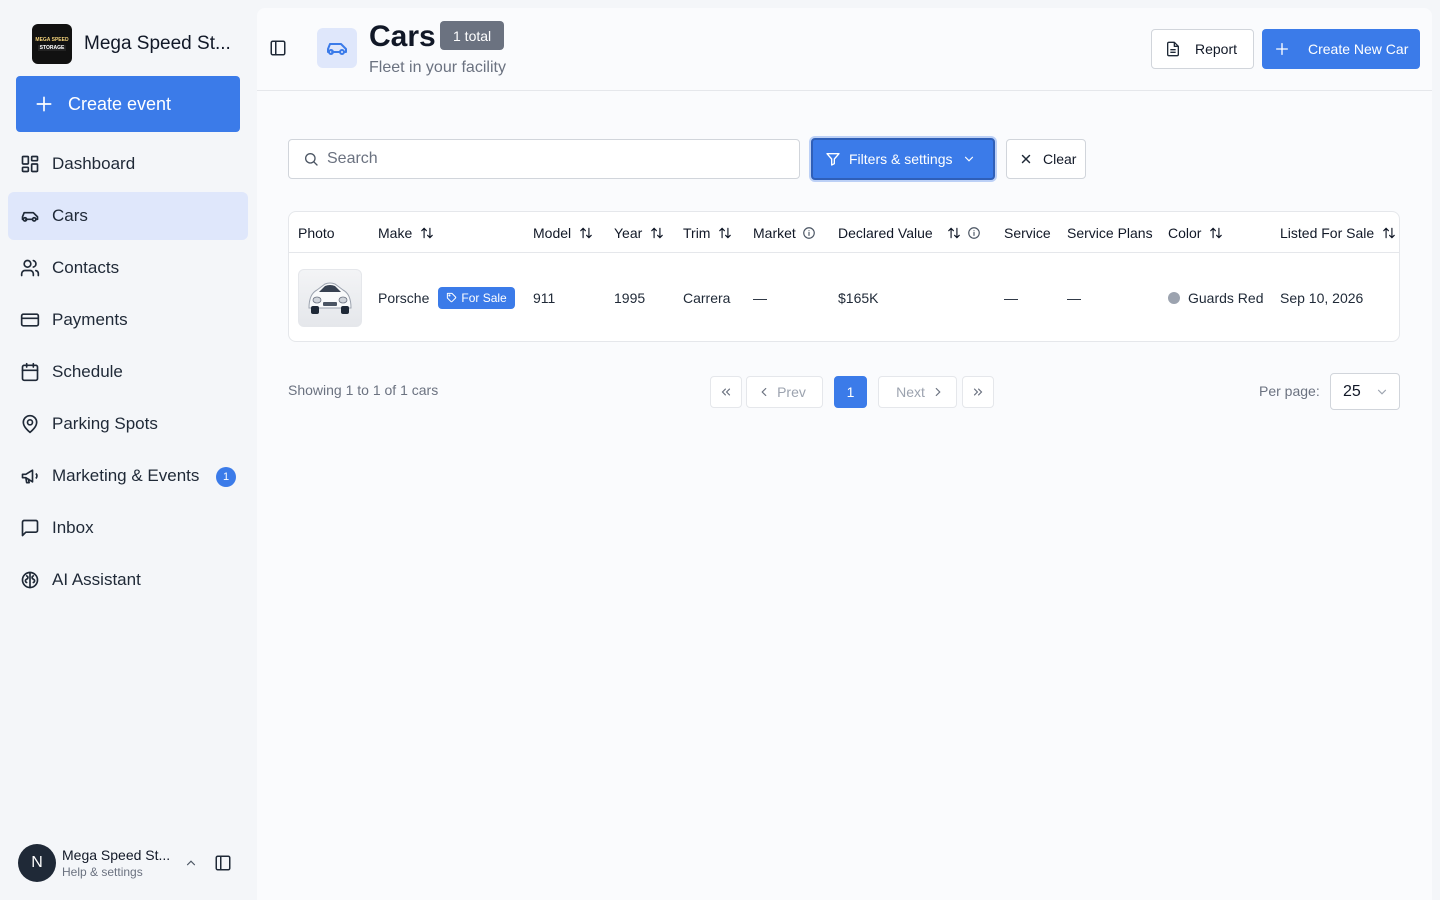 Image resolution: width=1440 pixels, height=900 pixels. What do you see at coordinates (1226, 297) in the screenshot?
I see `color-value: Guards Red` at bounding box center [1226, 297].